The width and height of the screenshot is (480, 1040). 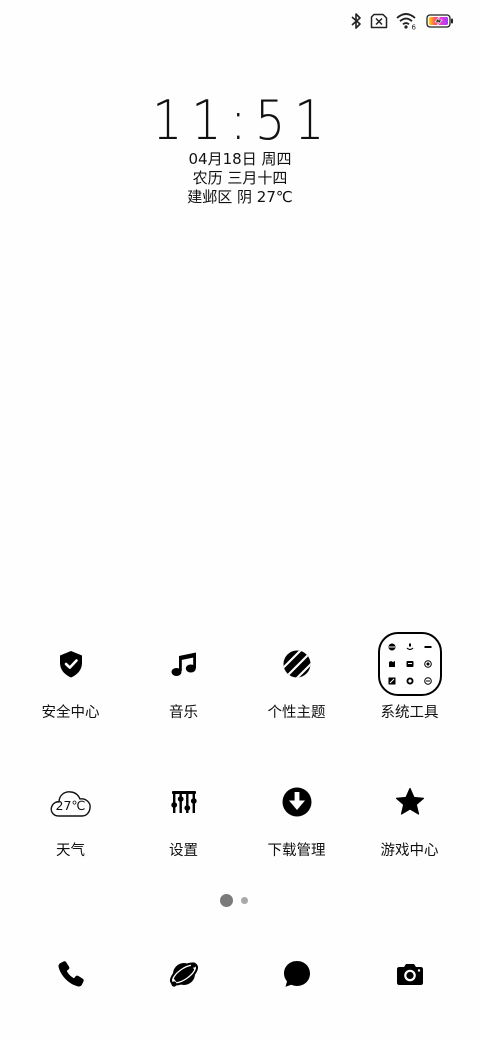 I want to click on app-game-center: 游戏中心, so click(x=409, y=814).